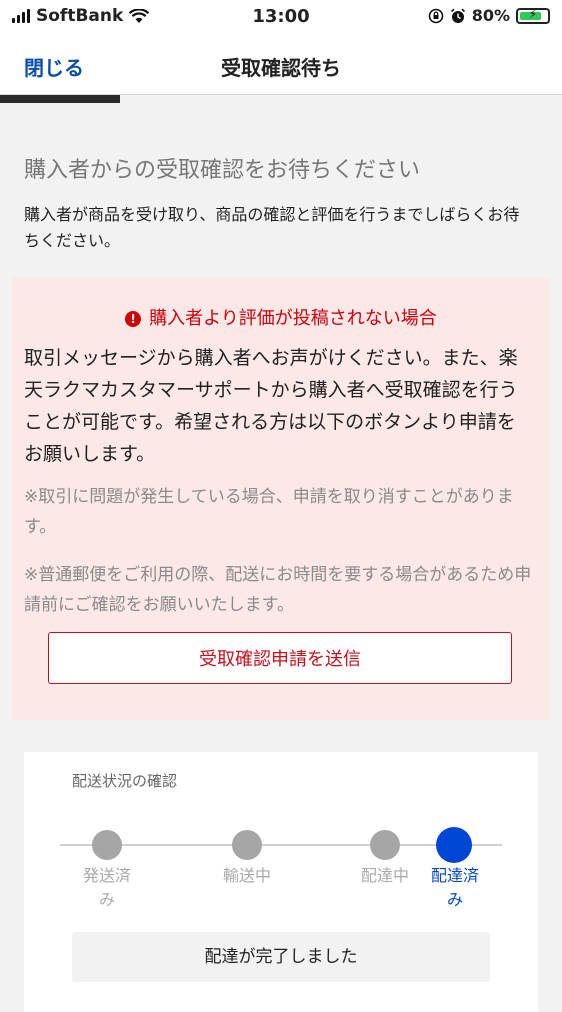 The height and width of the screenshot is (1012, 562). Describe the element at coordinates (125, 781) in the screenshot. I see `shipping-title: 配送状況の確認` at that location.